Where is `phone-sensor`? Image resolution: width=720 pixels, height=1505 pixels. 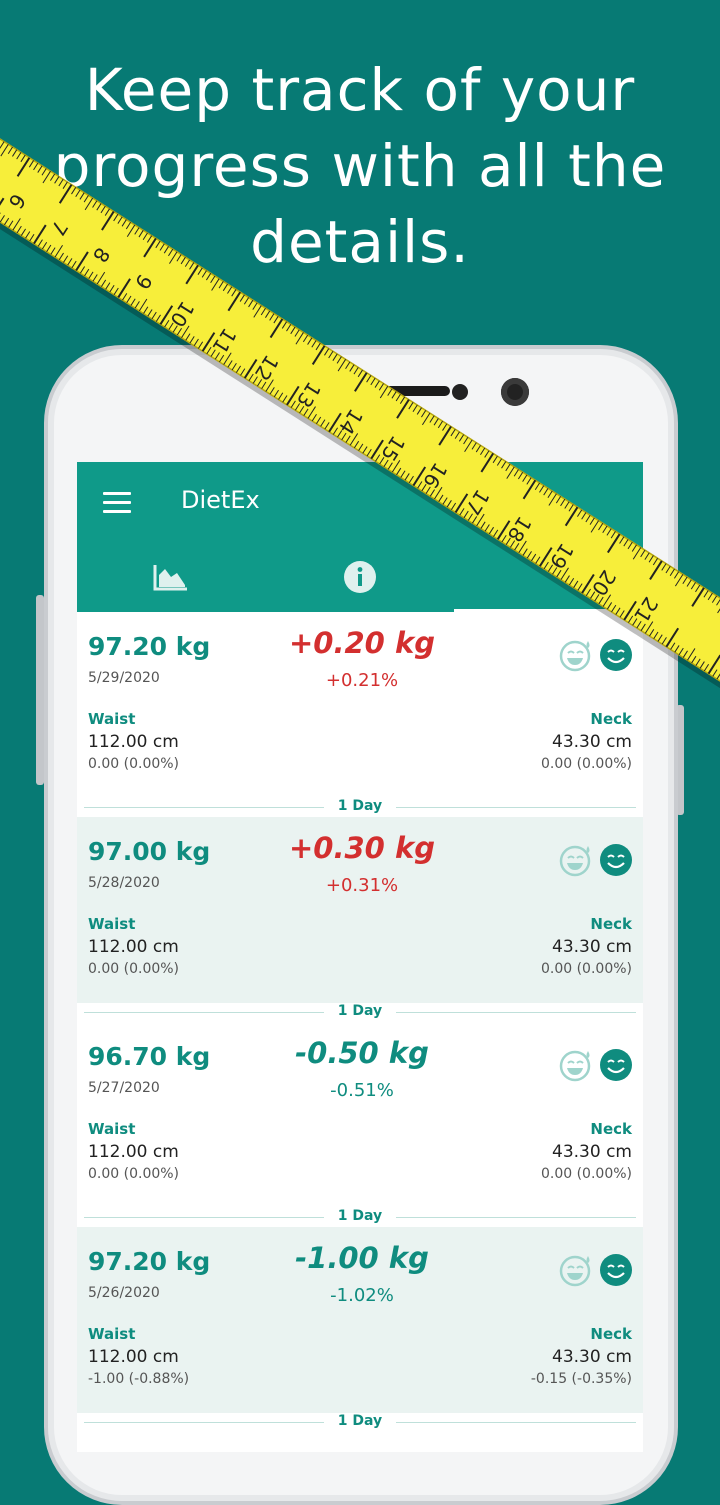
phone-sensor is located at coordinates (460, 392).